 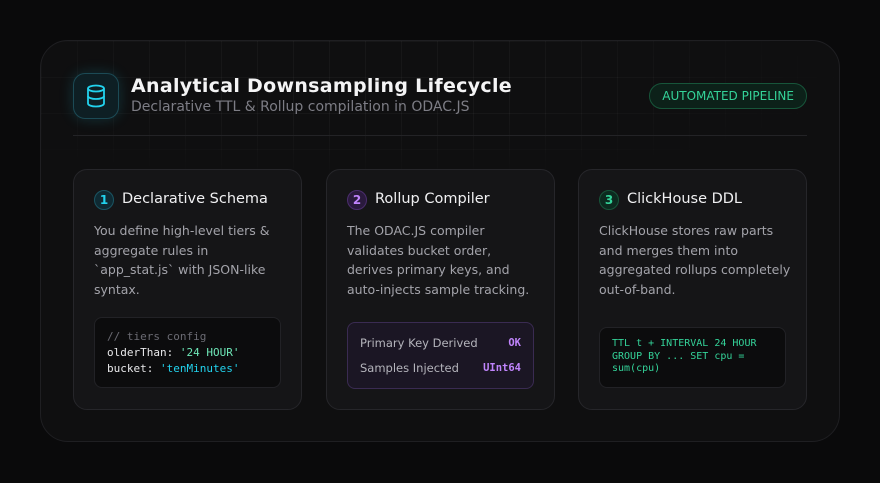 What do you see at coordinates (440, 135) in the screenshot?
I see `header-divider` at bounding box center [440, 135].